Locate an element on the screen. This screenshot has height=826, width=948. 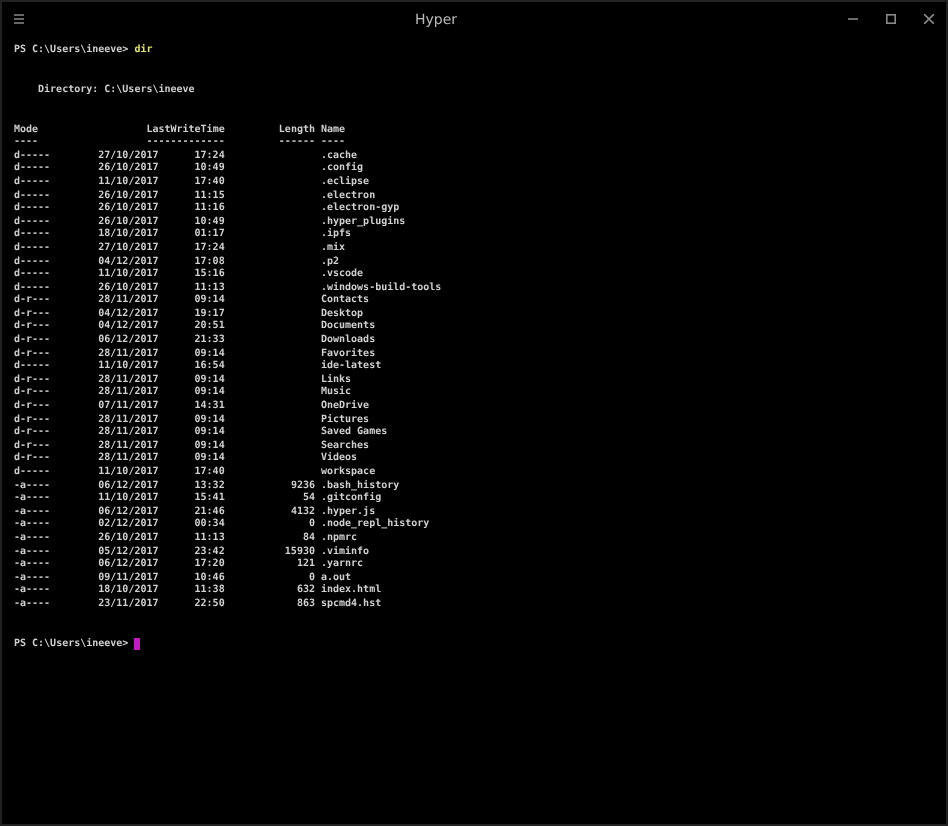
maximize-icon is located at coordinates (891, 19).